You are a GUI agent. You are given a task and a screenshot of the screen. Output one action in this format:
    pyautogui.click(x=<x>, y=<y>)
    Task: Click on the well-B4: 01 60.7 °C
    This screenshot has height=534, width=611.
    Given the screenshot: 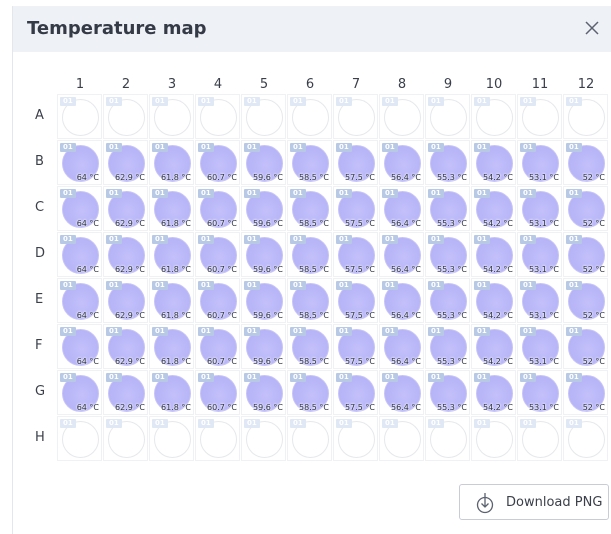 What is the action you would take?
    pyautogui.click(x=217, y=162)
    